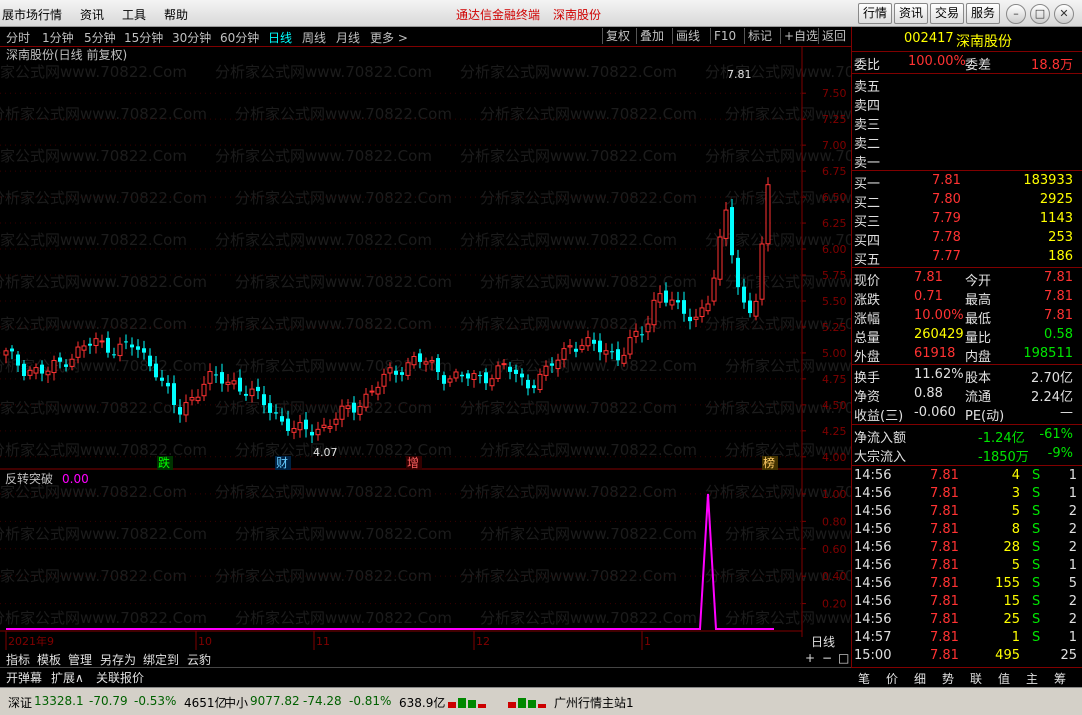 The image size is (1082, 715). Describe the element at coordinates (967, 531) in the screenshot. I see `quote-row: 14:56 7.81 8 S 2` at that location.